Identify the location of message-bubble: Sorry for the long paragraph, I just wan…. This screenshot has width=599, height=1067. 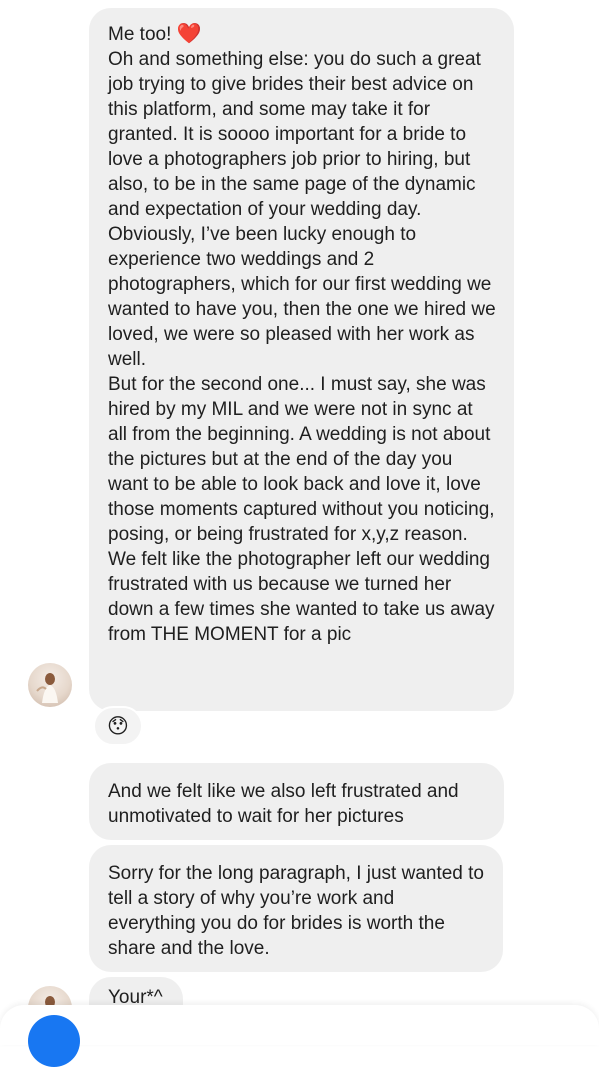
(296, 908).